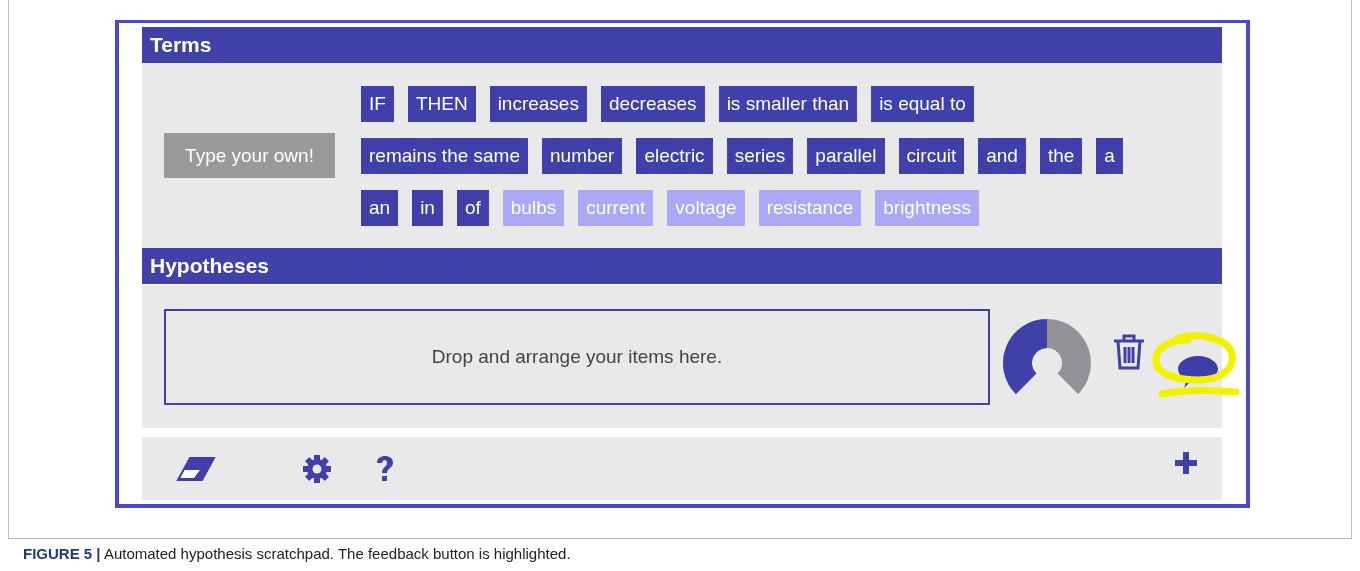 Image resolution: width=1360 pixels, height=571 pixels. Describe the element at coordinates (788, 103) in the screenshot. I see `term-chip: is smaller than` at that location.